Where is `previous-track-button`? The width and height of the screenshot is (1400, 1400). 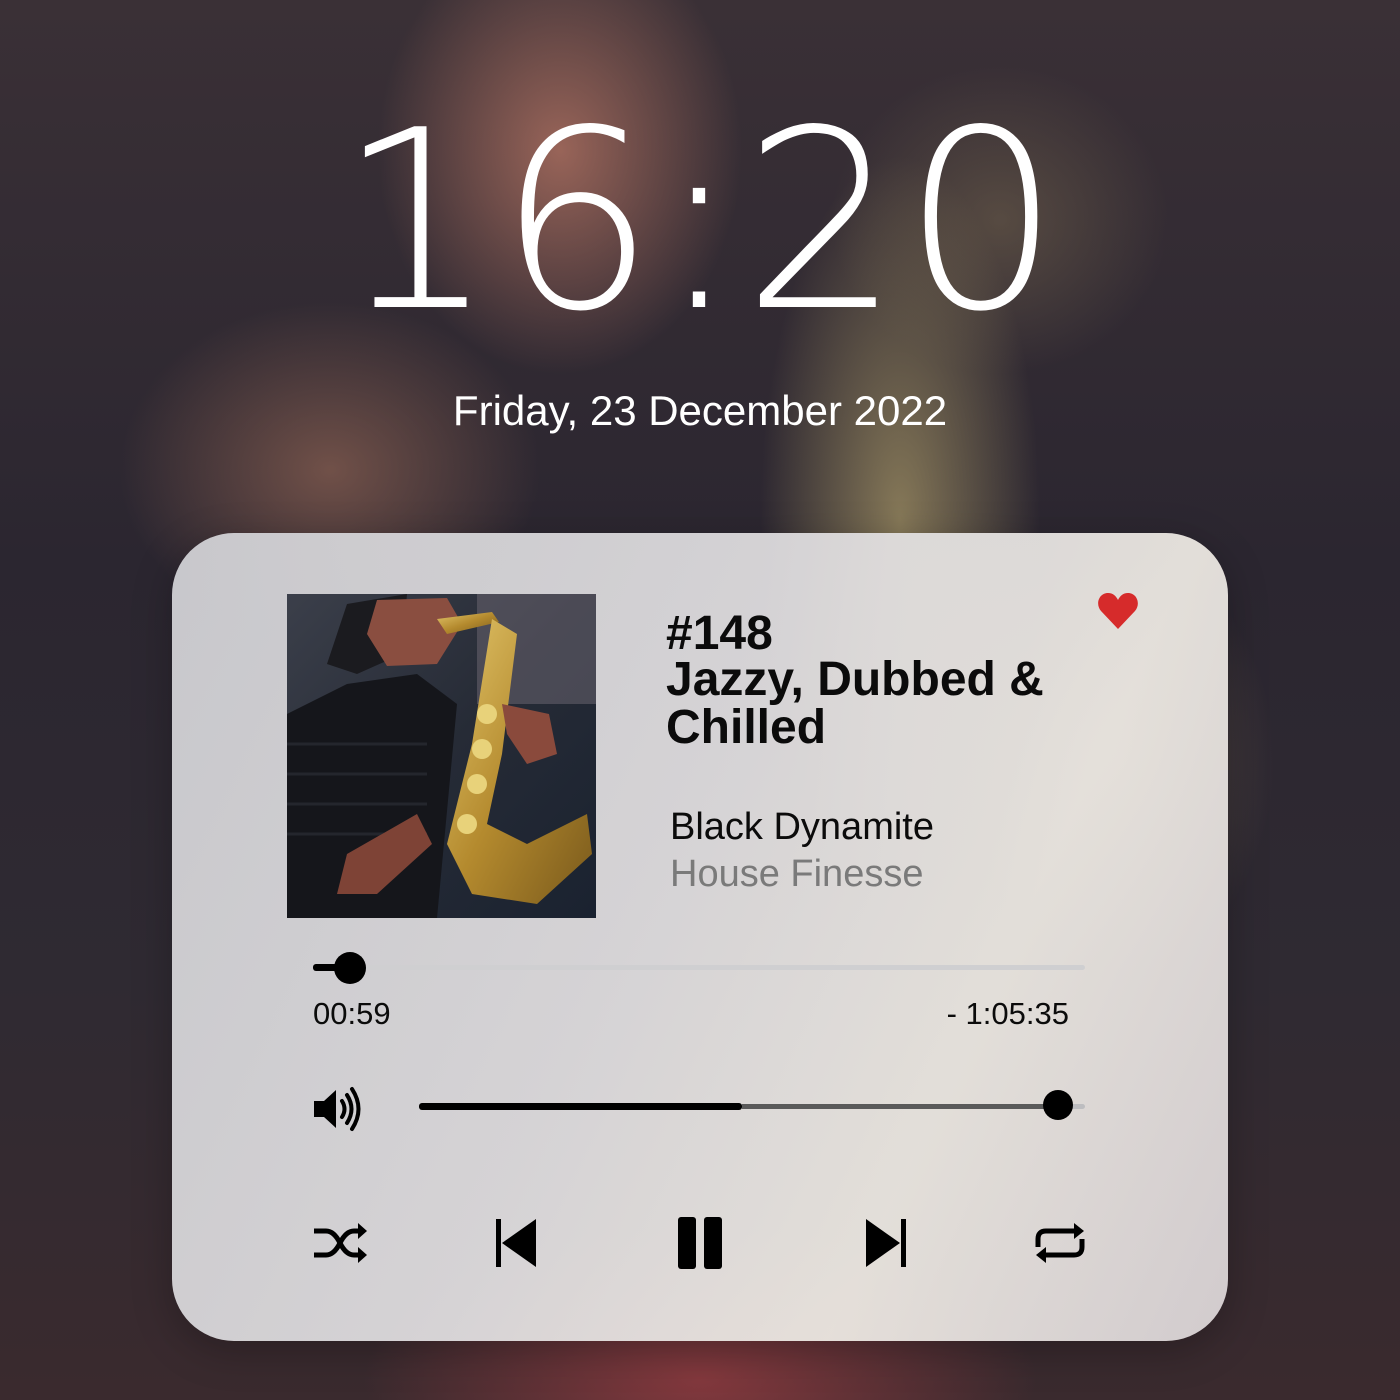 previous-track-button is located at coordinates (520, 1243).